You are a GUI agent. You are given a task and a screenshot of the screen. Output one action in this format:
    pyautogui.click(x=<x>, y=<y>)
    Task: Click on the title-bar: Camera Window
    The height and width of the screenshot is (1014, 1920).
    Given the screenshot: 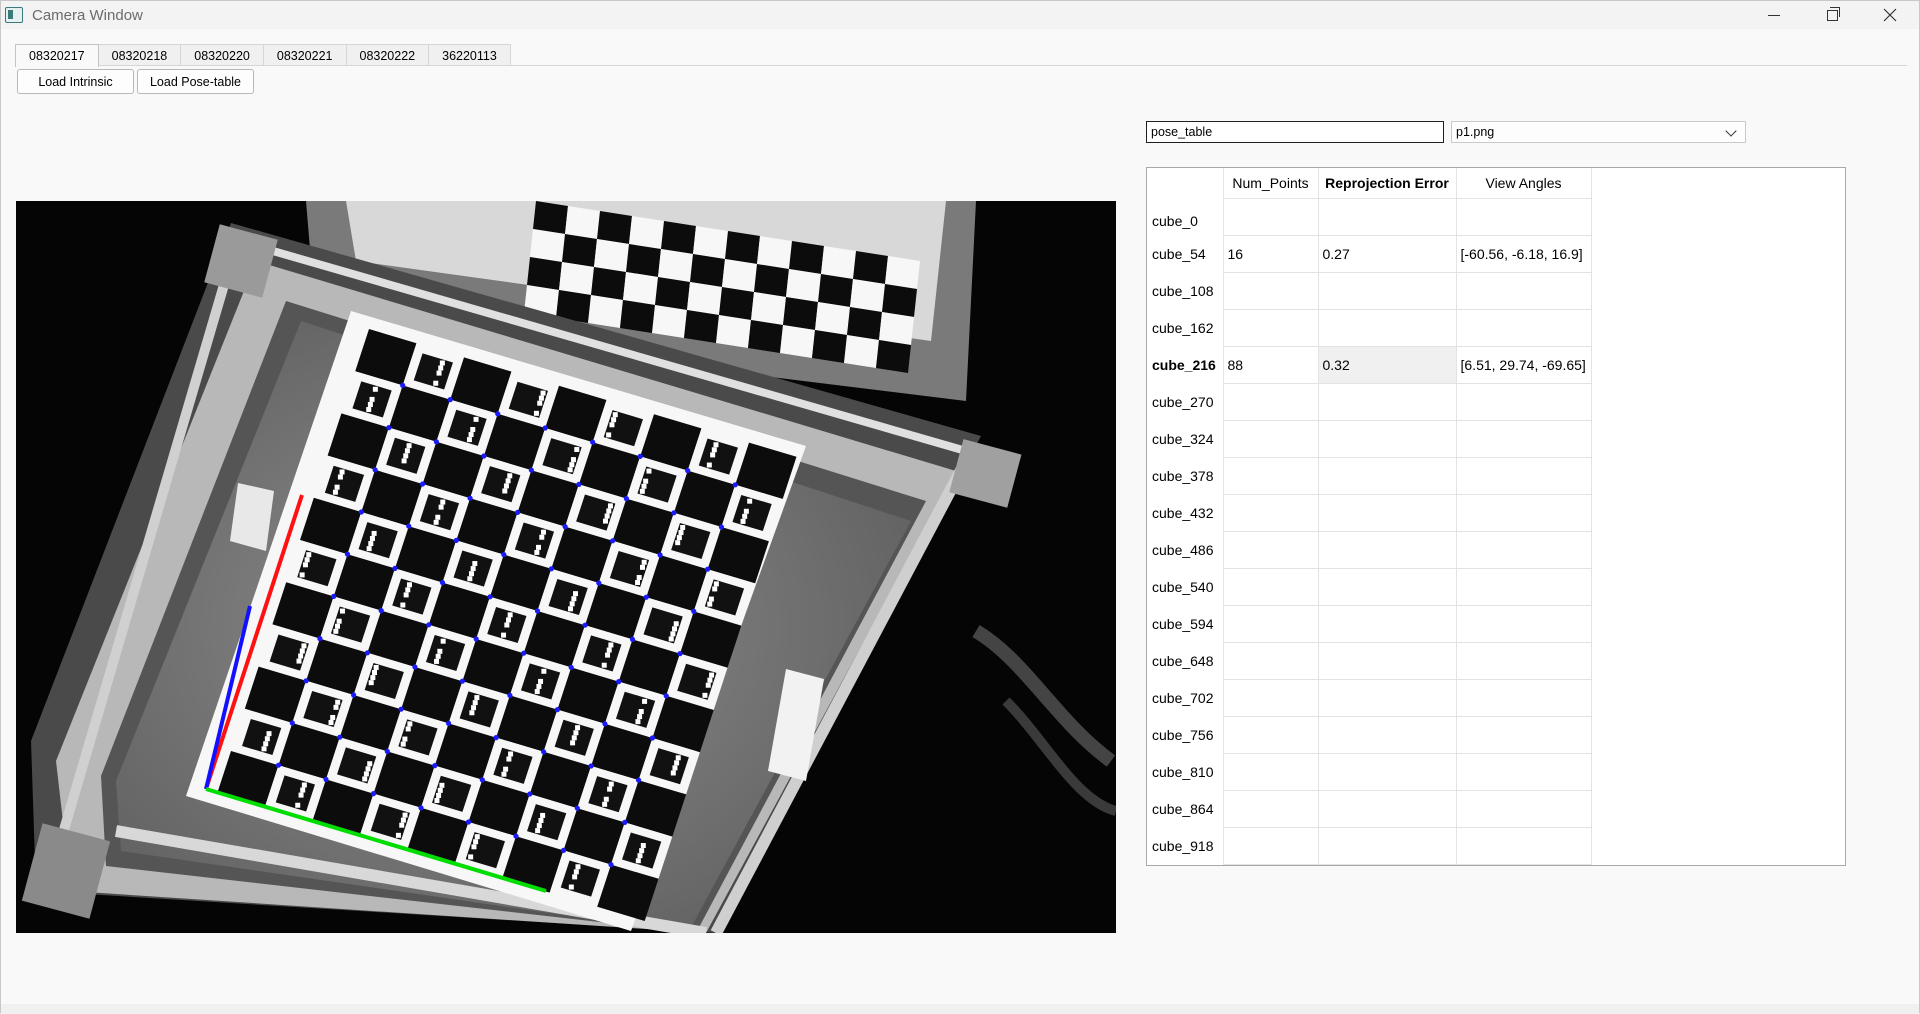 What is the action you would take?
    pyautogui.click(x=960, y=15)
    